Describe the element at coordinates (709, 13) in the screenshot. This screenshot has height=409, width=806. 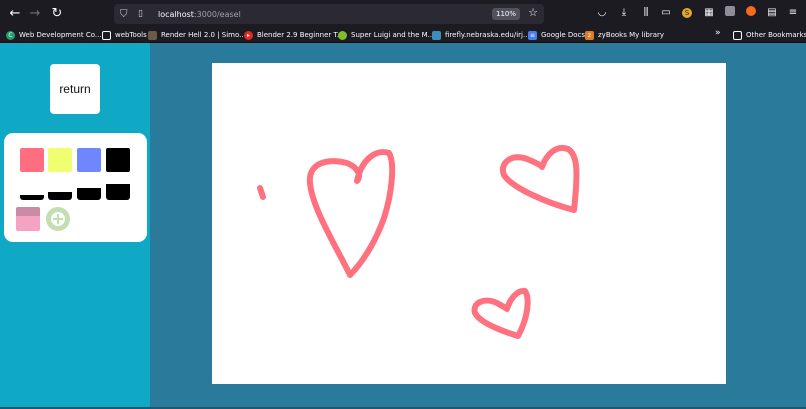
I see `extension-grid-icon: ▦` at that location.